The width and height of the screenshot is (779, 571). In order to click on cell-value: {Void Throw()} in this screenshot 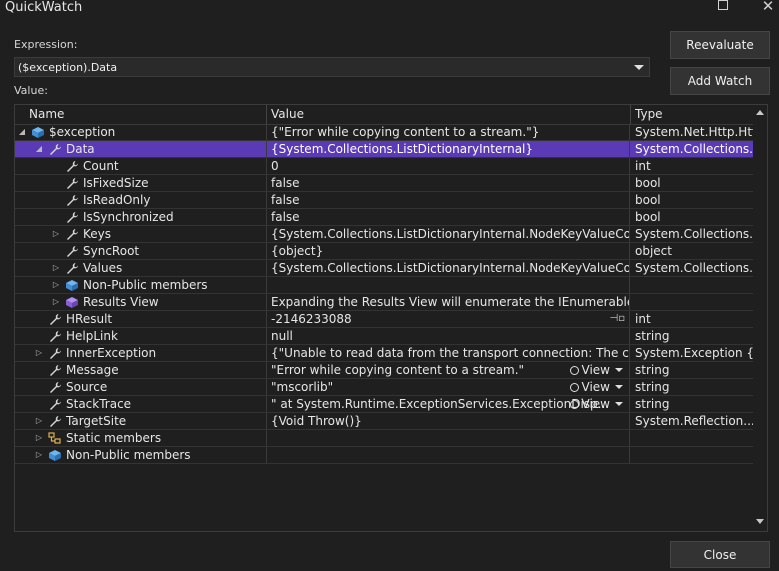, I will do `click(448, 421)`.